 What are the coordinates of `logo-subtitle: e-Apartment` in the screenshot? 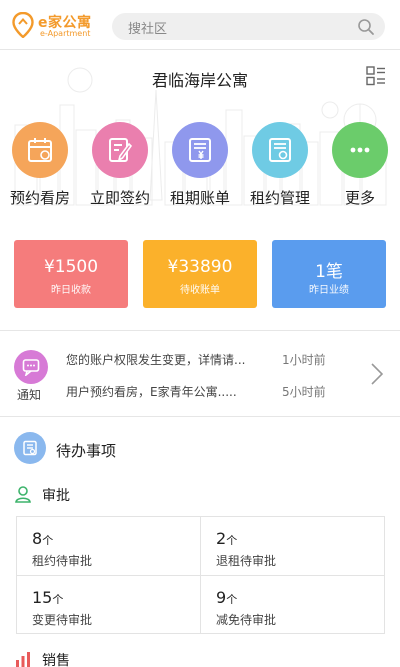 It's located at (65, 33).